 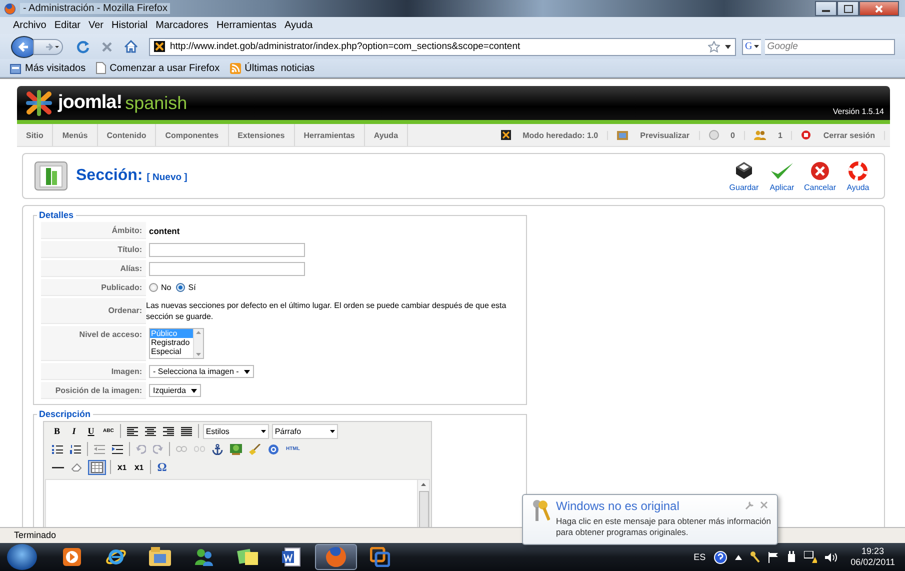 What do you see at coordinates (160, 287) in the screenshot?
I see `radio-option: No` at bounding box center [160, 287].